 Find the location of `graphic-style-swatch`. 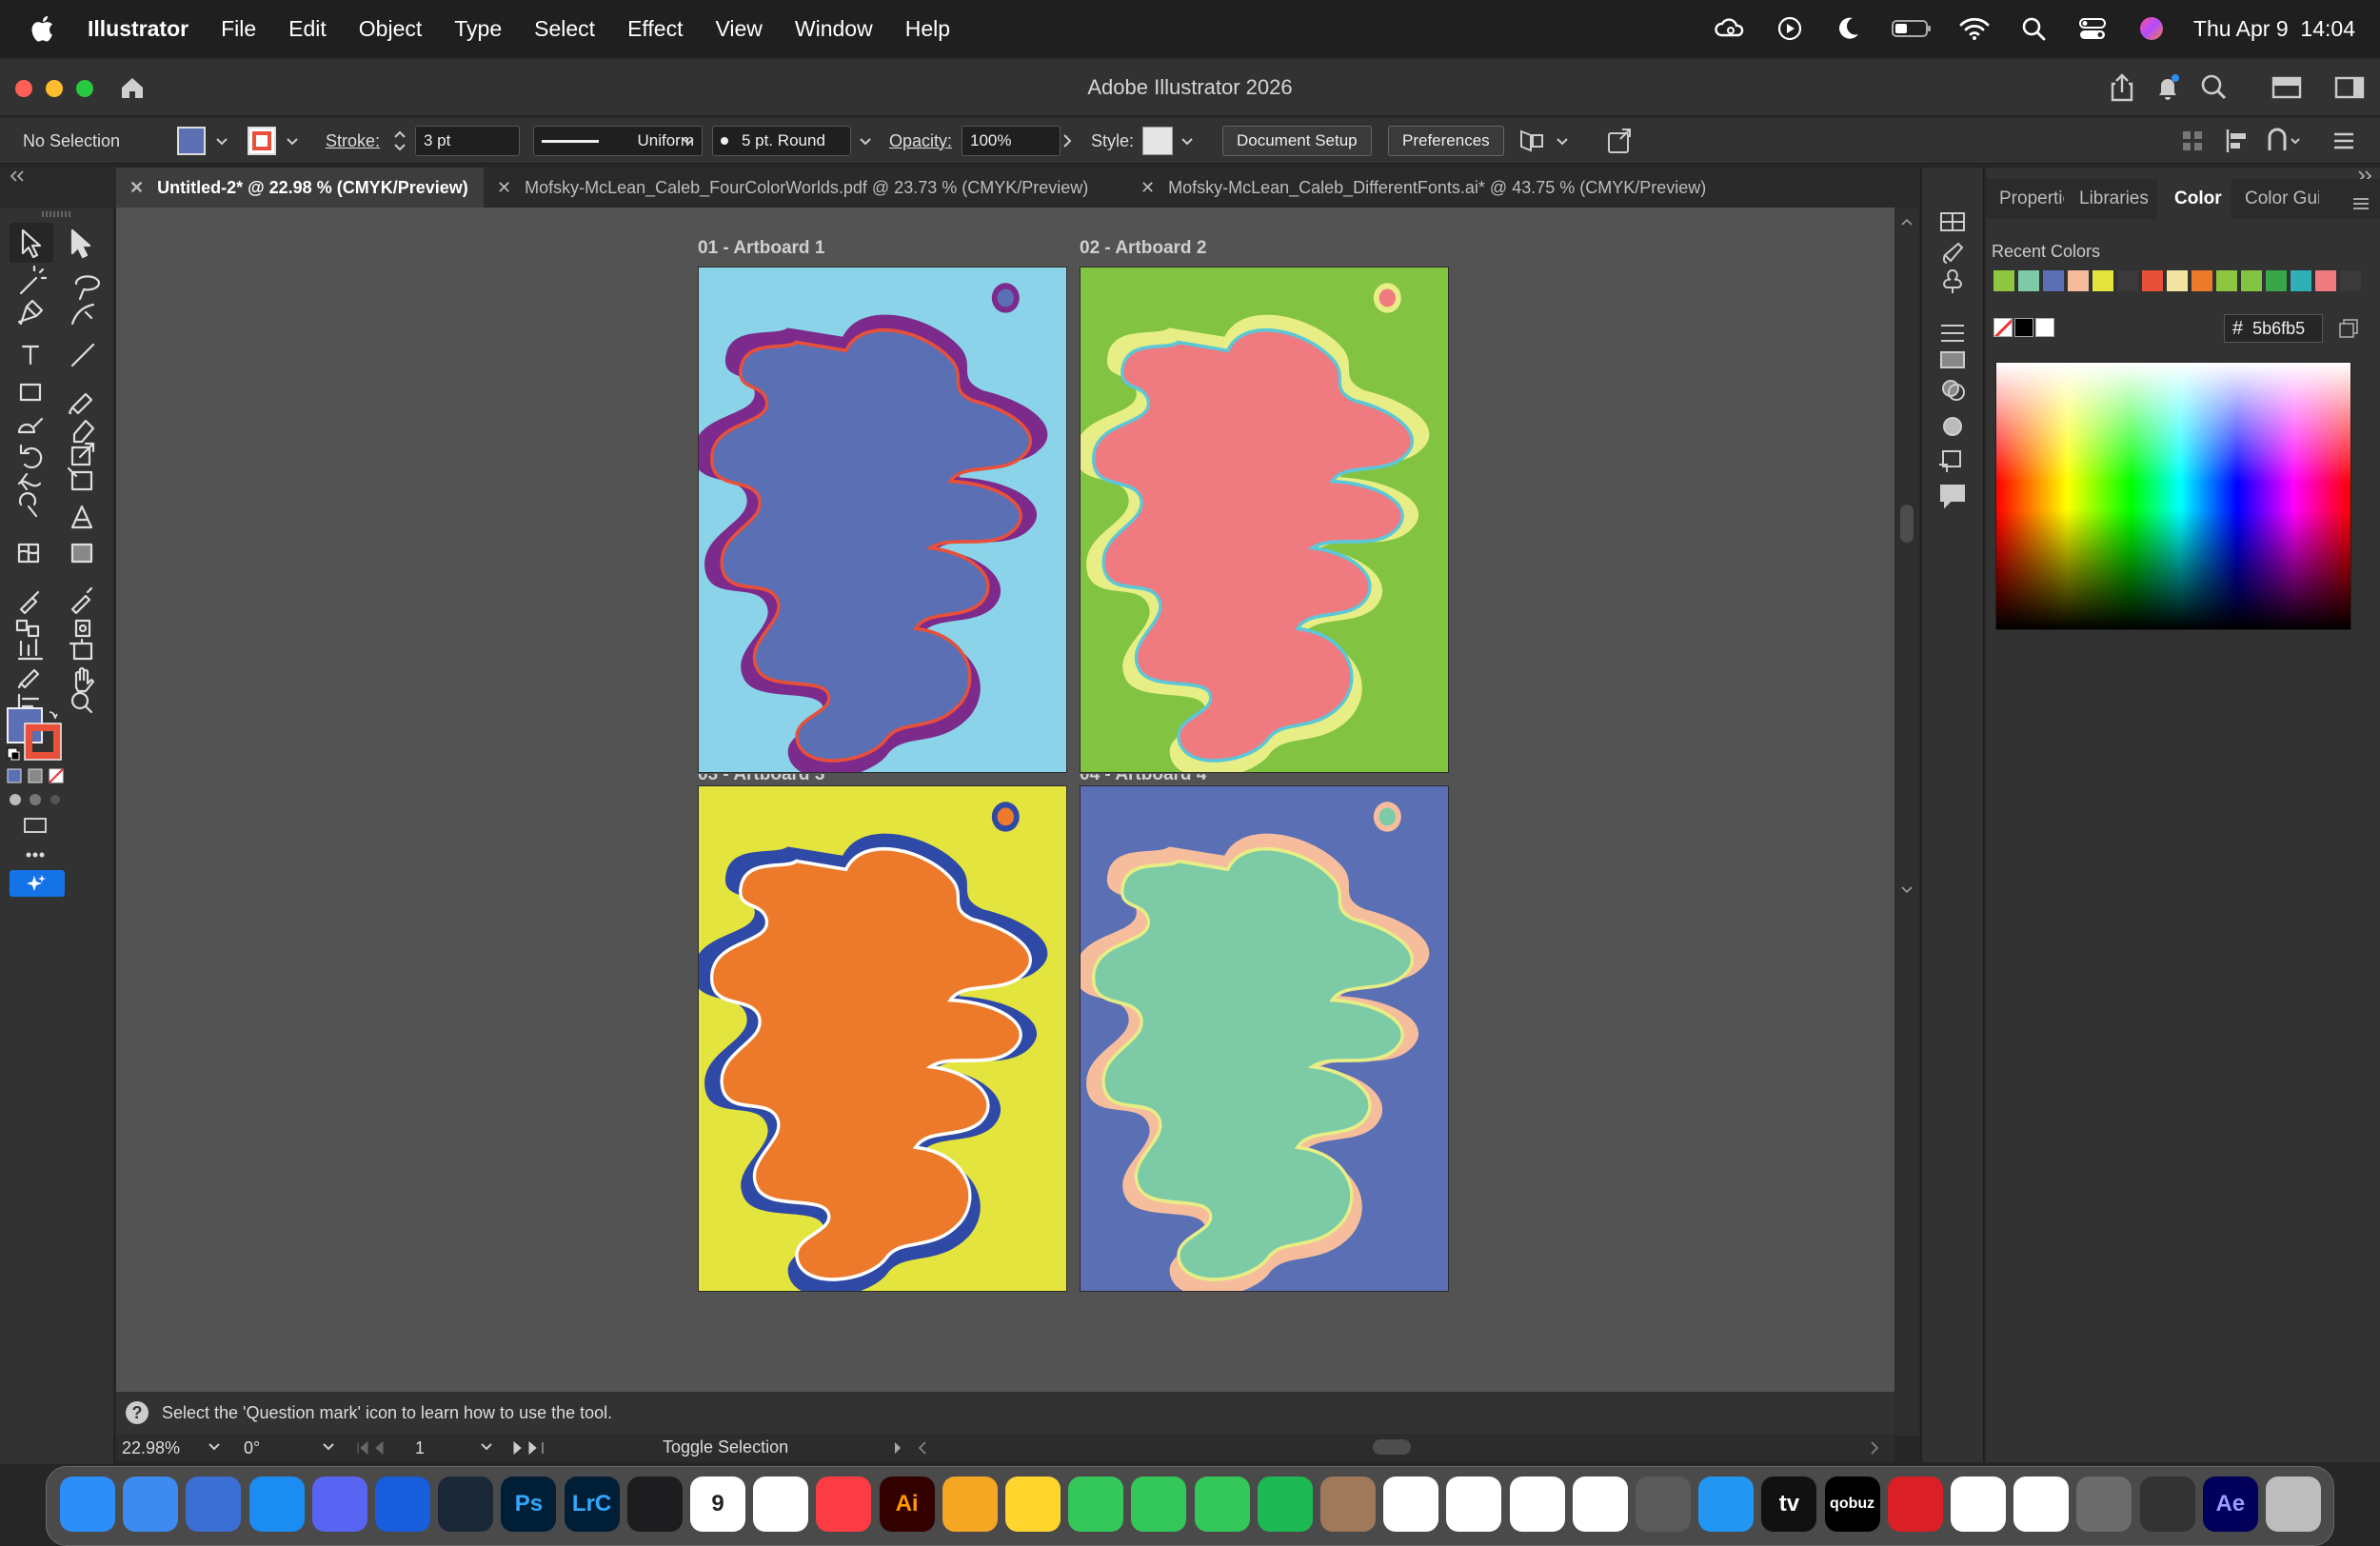

graphic-style-swatch is located at coordinates (1157, 141).